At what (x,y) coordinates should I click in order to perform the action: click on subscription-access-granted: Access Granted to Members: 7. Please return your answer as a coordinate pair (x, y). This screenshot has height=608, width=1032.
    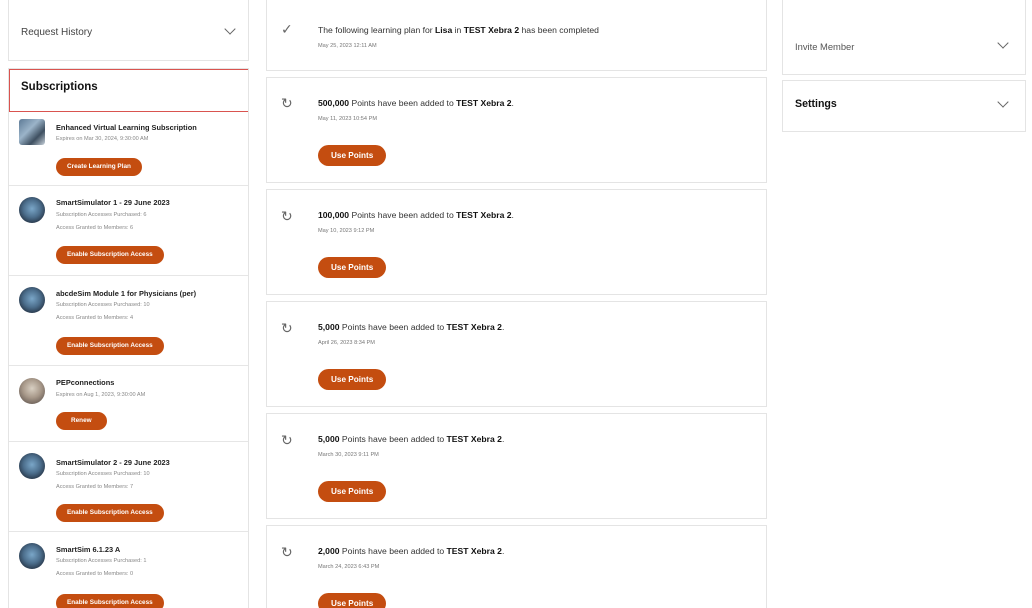
    Looking at the image, I should click on (95, 487).